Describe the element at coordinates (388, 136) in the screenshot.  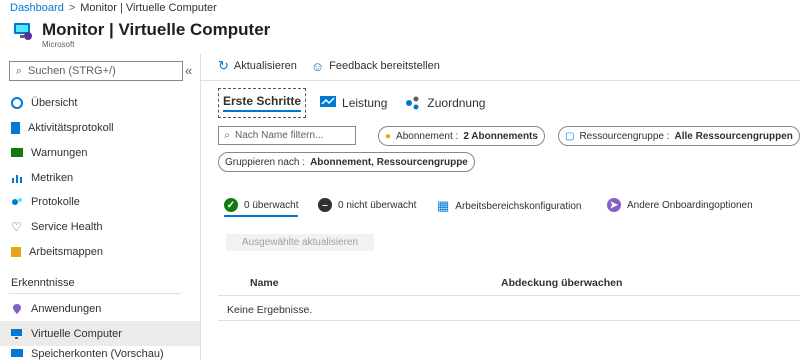
I see `key-icon: ●` at that location.